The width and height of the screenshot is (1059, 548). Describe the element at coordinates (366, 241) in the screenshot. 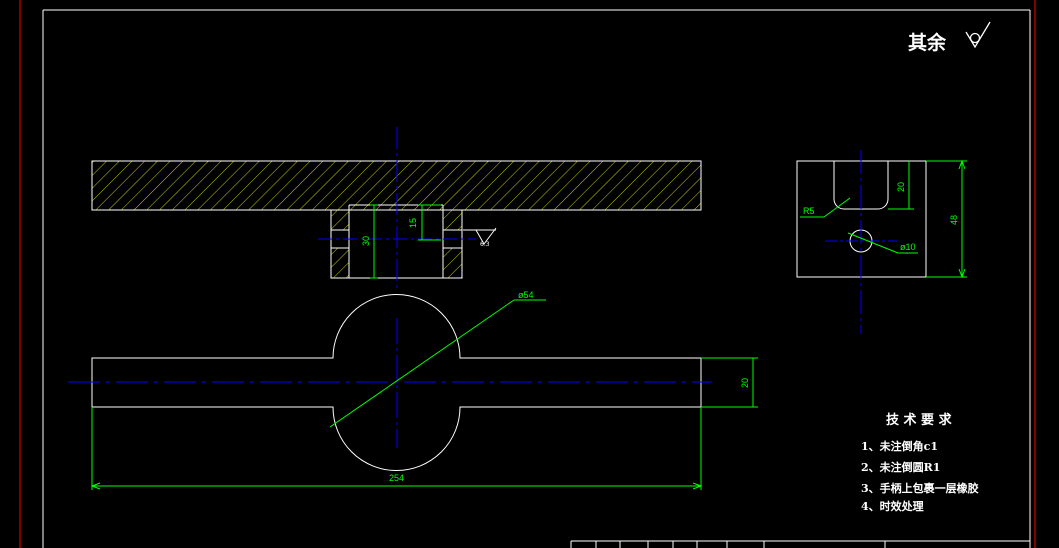

I see `hub-height-label: 30` at that location.